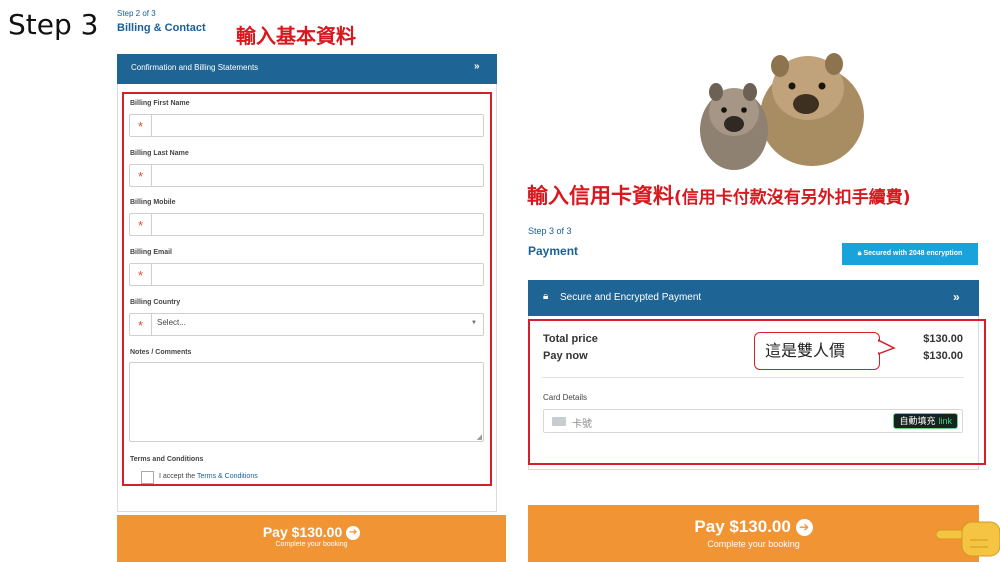 The image size is (1000, 562). I want to click on credit-card-icon, so click(559, 421).